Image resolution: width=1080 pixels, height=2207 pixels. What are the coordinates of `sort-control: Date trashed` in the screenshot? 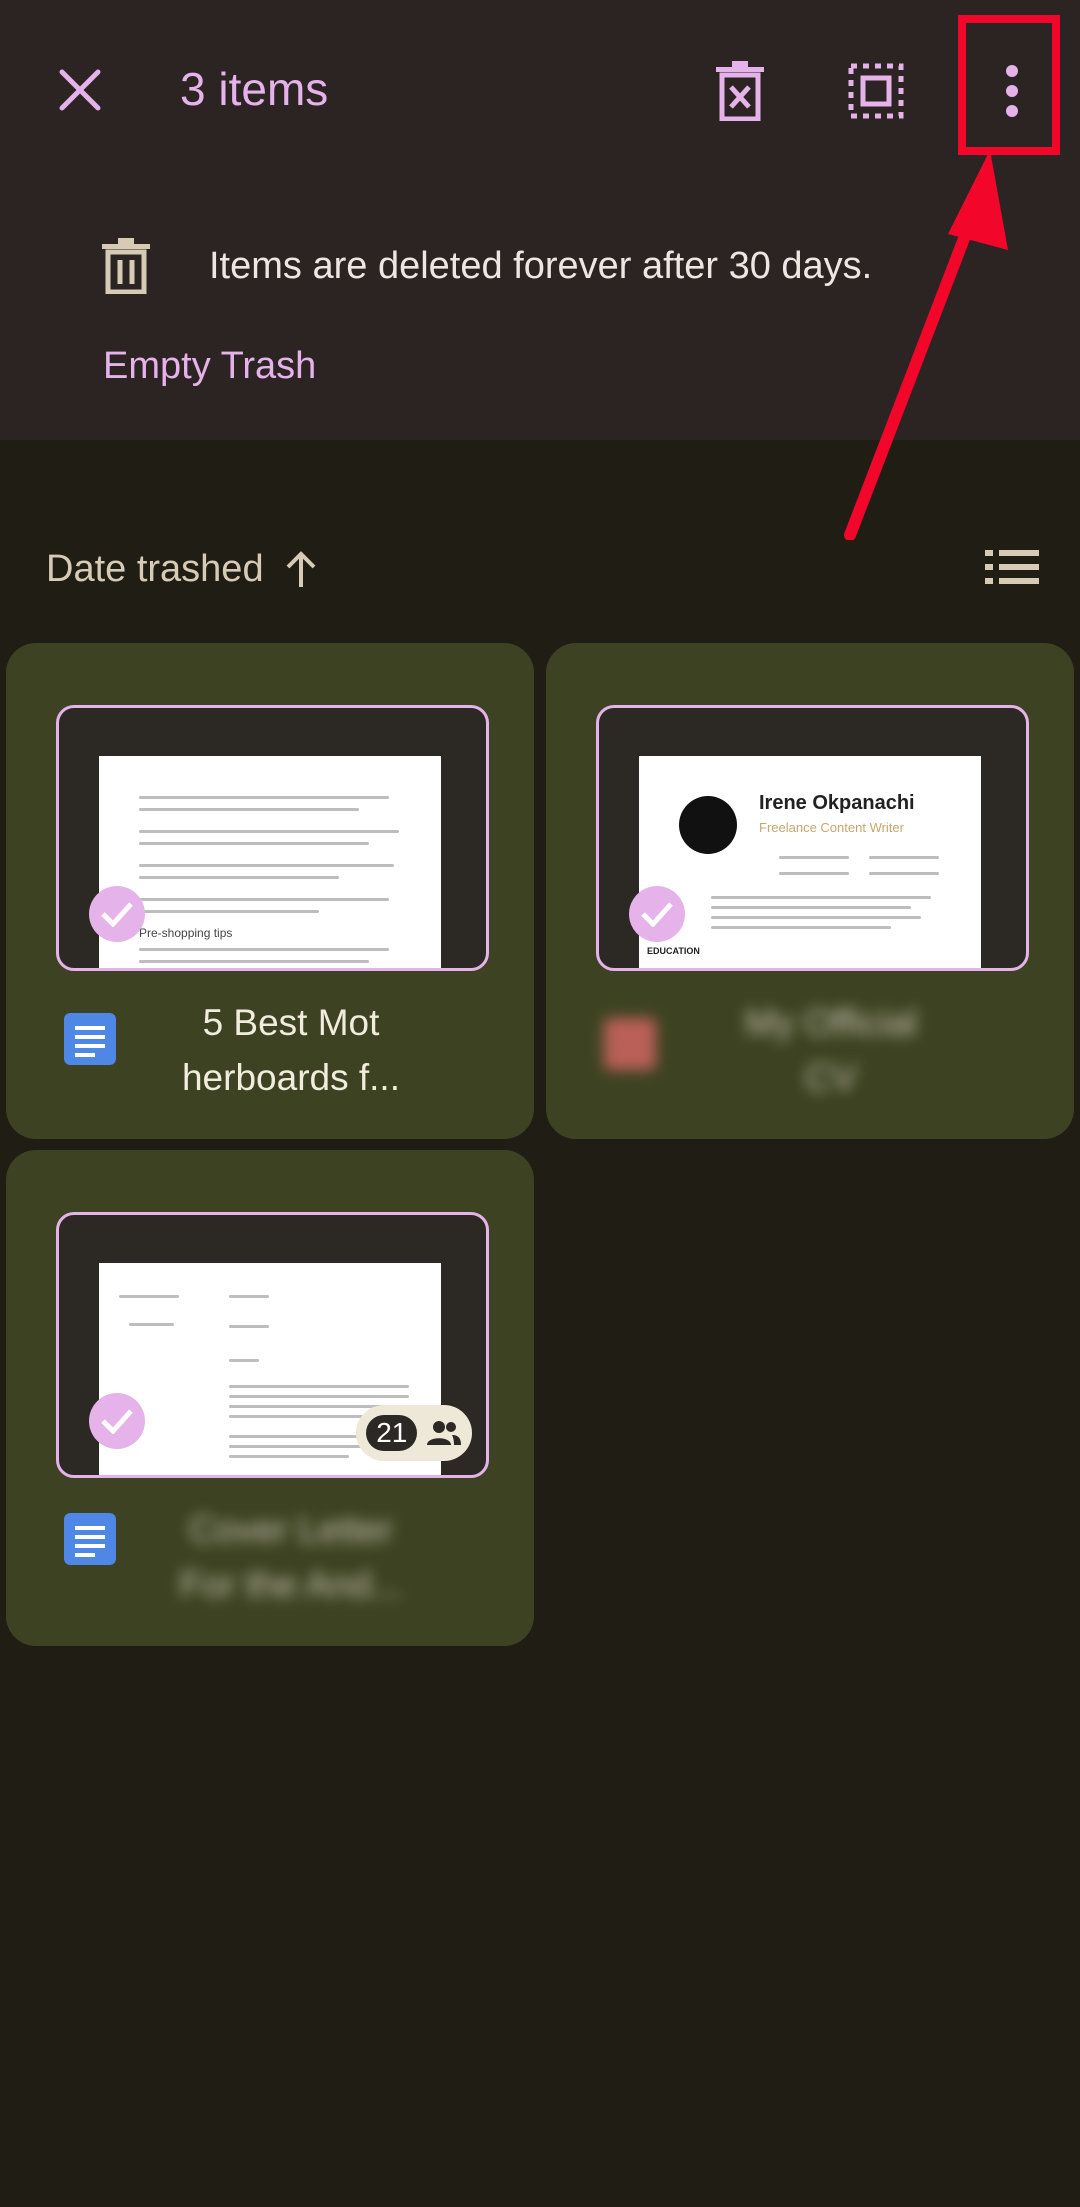 It's located at (182, 569).